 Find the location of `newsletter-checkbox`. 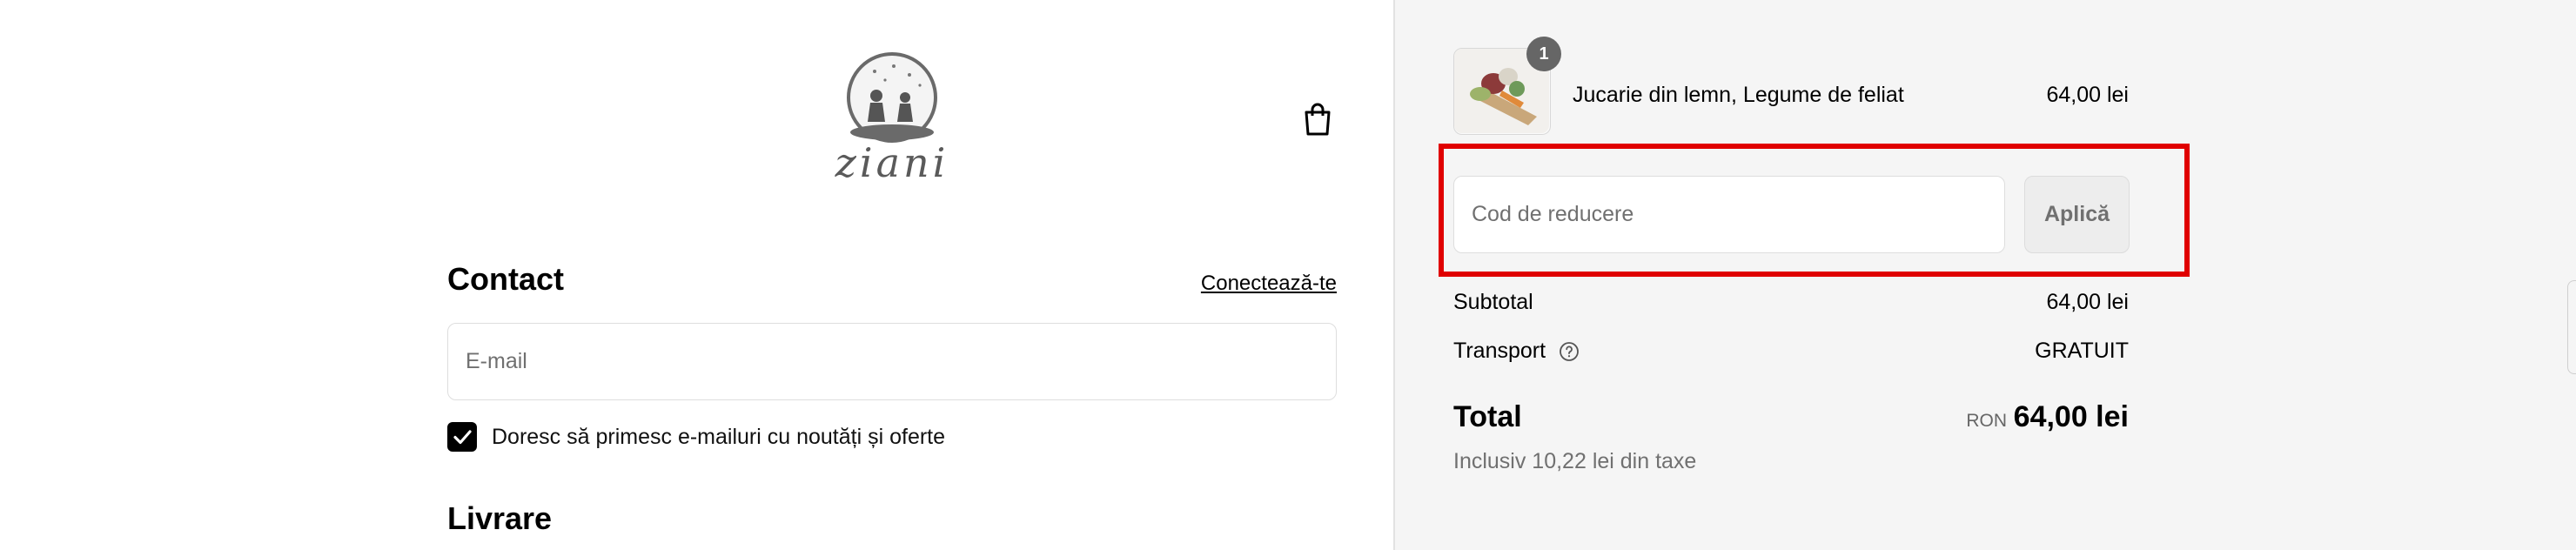

newsletter-checkbox is located at coordinates (462, 437).